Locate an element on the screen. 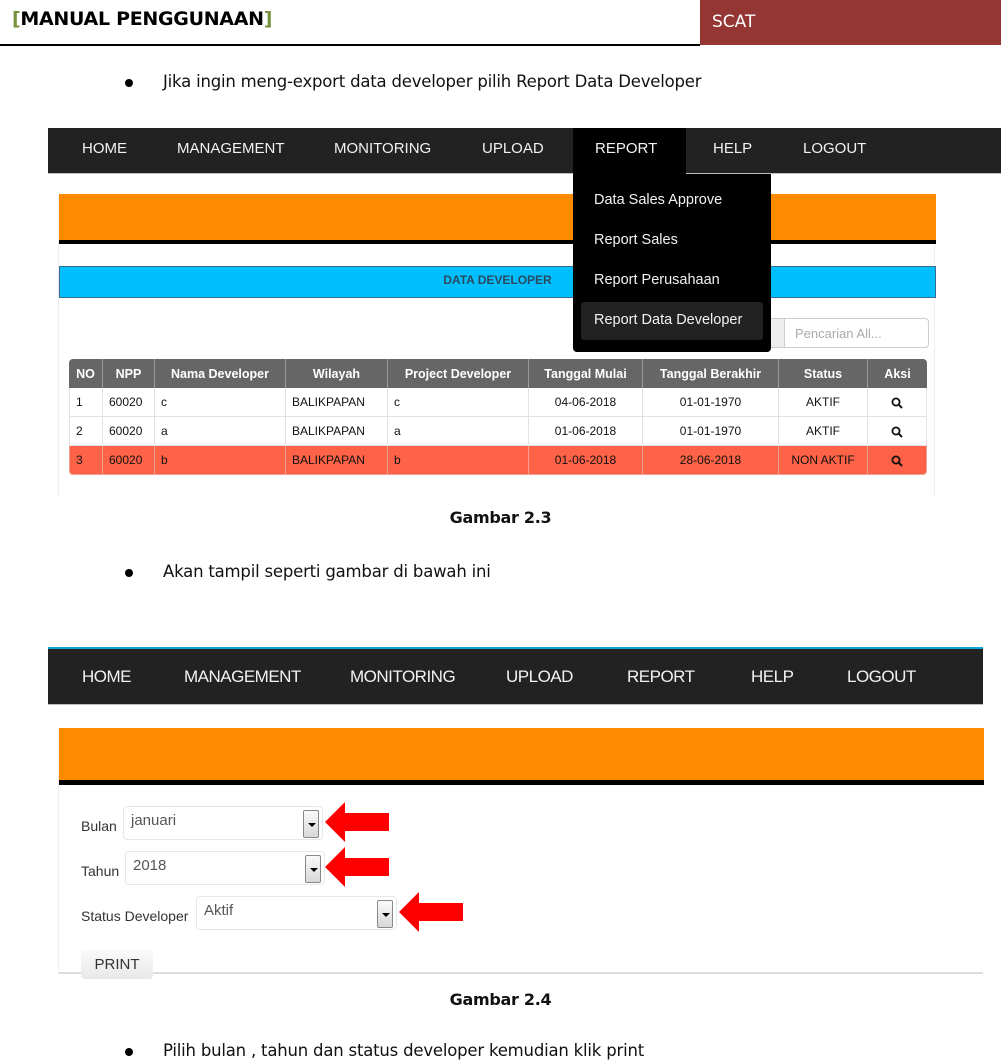  header-rule is located at coordinates (350, 45).